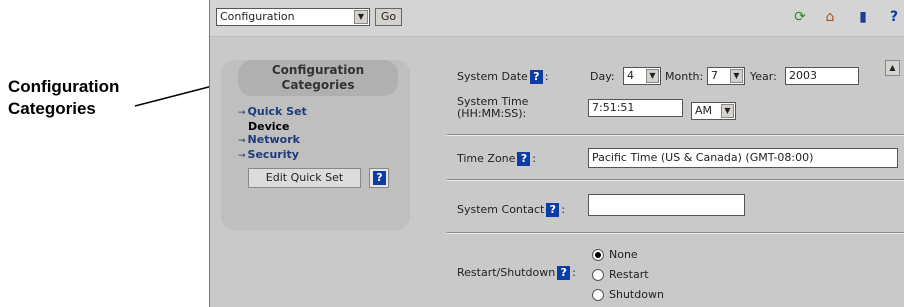 The height and width of the screenshot is (307, 904). I want to click on section-select: Configuration ▼, so click(293, 17).